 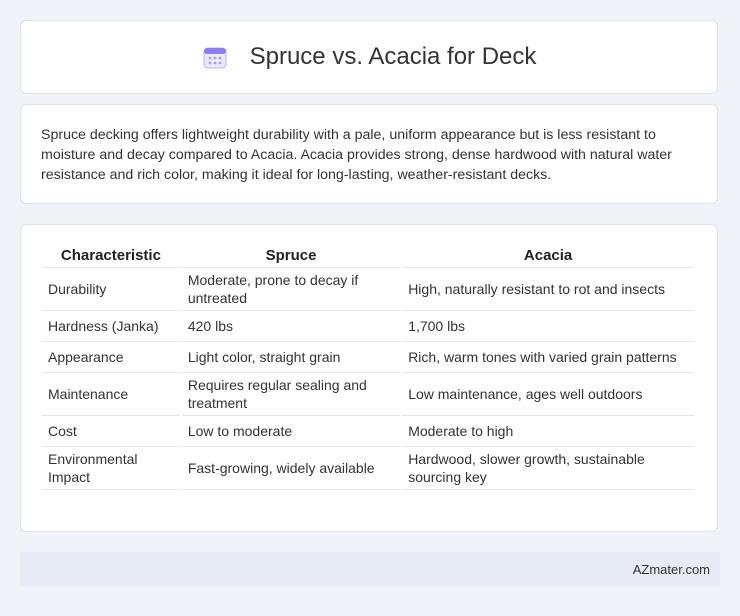 I want to click on table-row: Cost Low to moderate Moderate to high, so click(x=368, y=431).